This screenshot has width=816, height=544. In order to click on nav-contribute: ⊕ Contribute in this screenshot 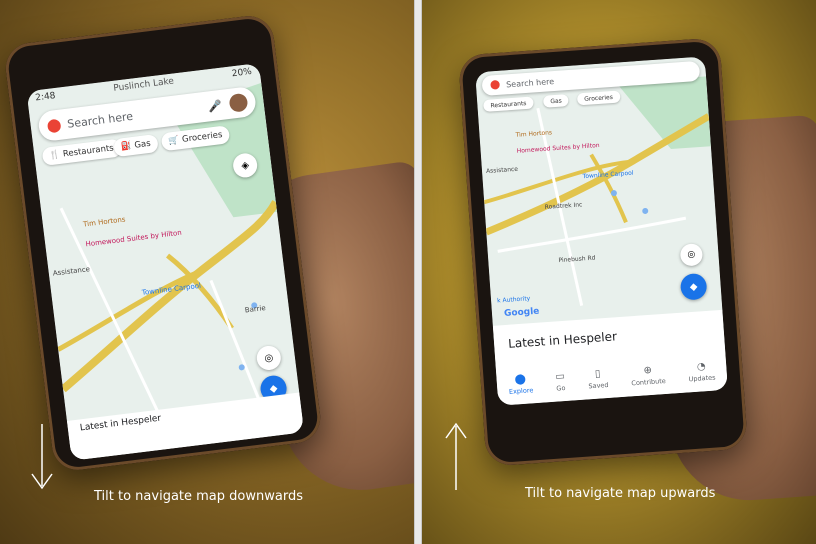, I will do `click(648, 374)`.